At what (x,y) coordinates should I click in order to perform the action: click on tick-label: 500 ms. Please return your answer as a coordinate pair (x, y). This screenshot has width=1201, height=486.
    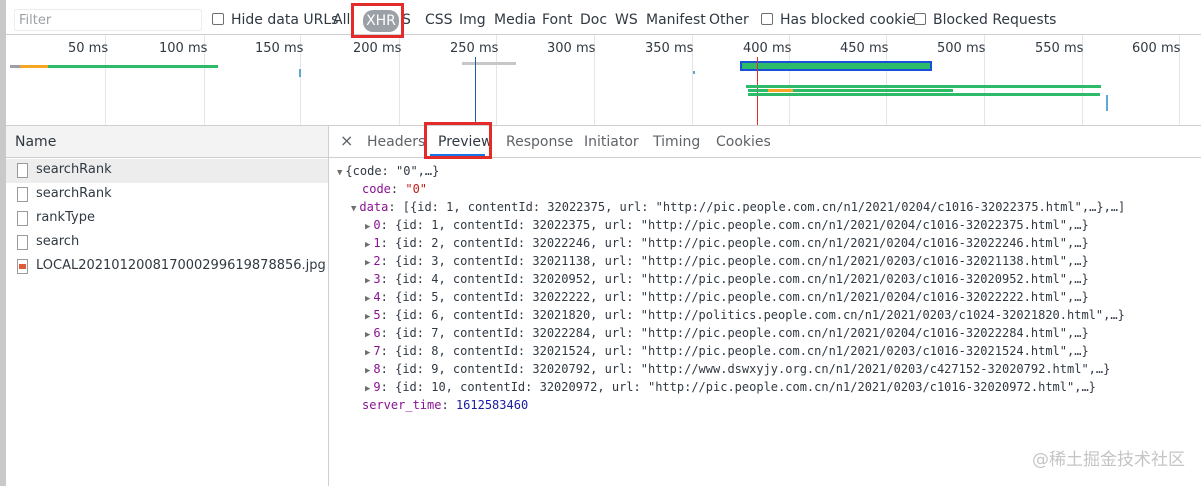
    Looking at the image, I should click on (961, 48).